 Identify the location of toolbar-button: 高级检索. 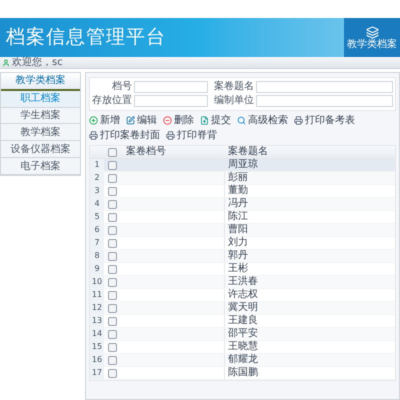
(262, 120).